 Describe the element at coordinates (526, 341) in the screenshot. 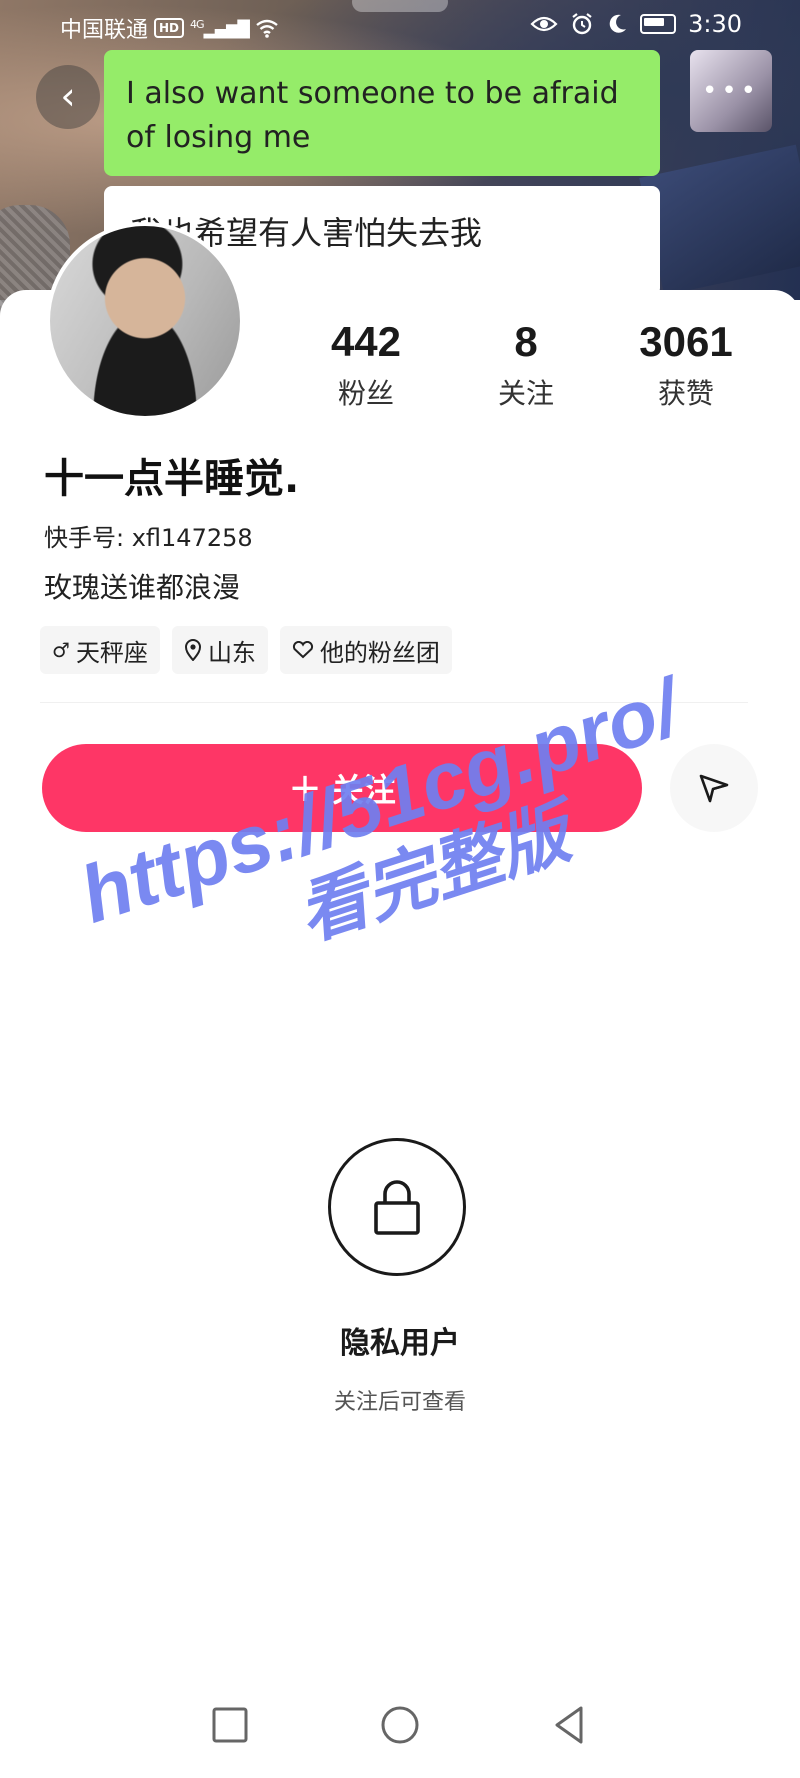

I see `following-count: 8` at that location.